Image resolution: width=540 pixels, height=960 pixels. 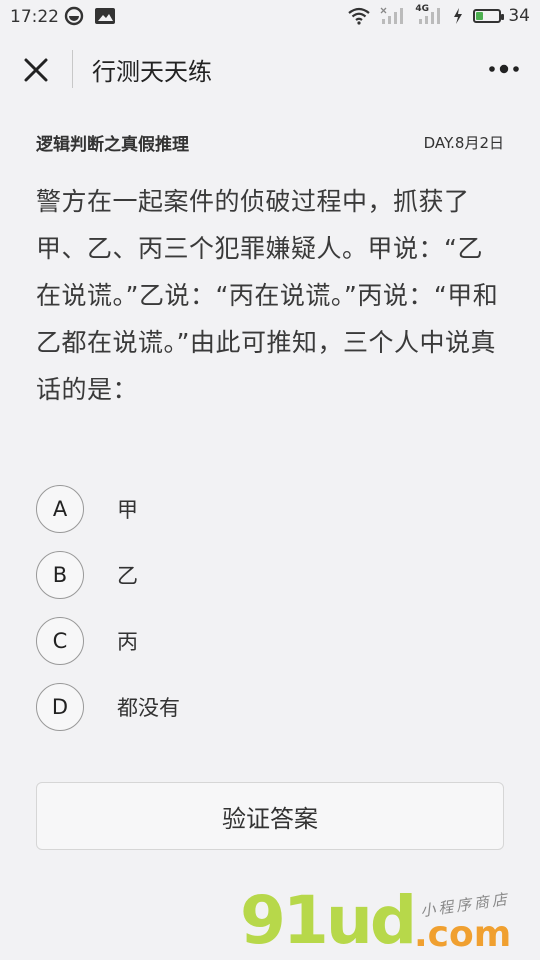 I want to click on wifi-icon, so click(x=359, y=16).